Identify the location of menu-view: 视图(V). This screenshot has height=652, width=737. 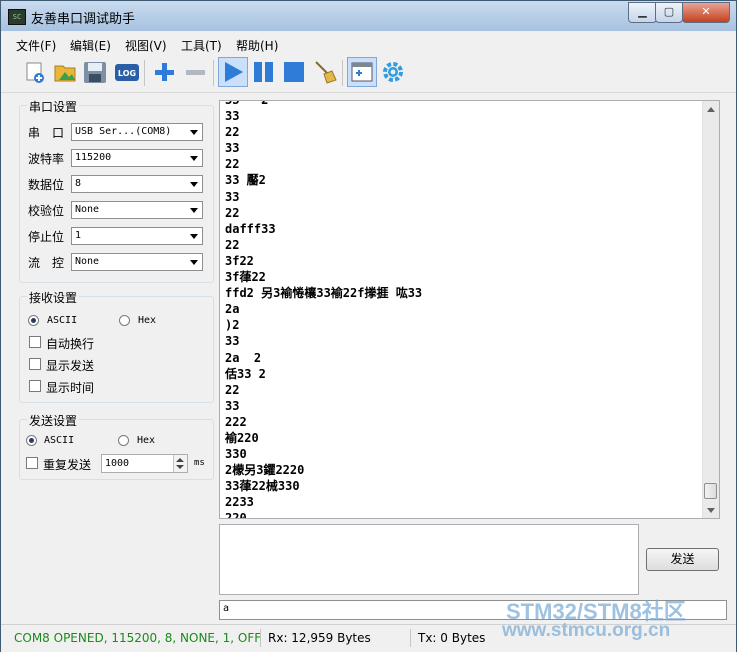
(146, 45).